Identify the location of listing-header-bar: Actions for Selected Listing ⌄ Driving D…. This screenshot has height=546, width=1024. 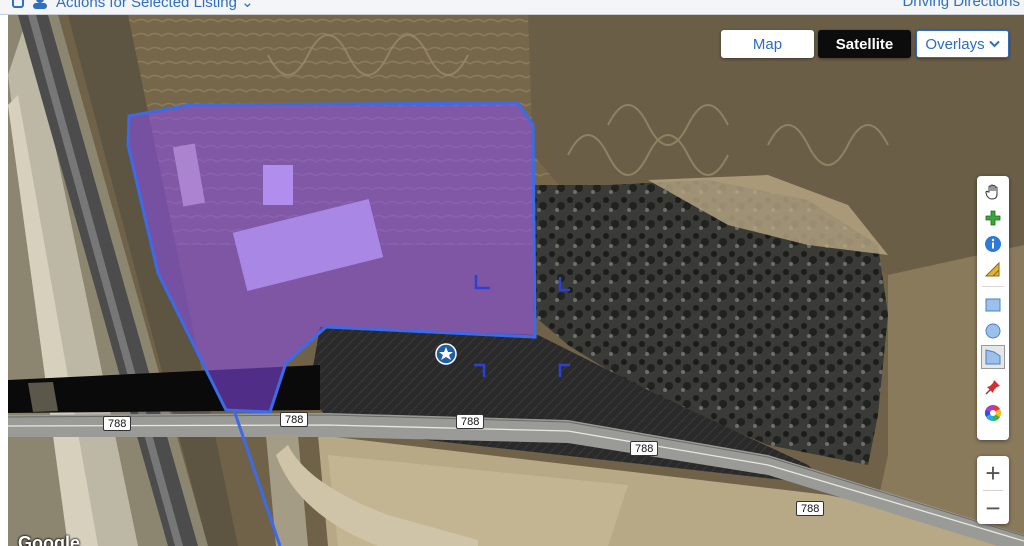
(512, 7).